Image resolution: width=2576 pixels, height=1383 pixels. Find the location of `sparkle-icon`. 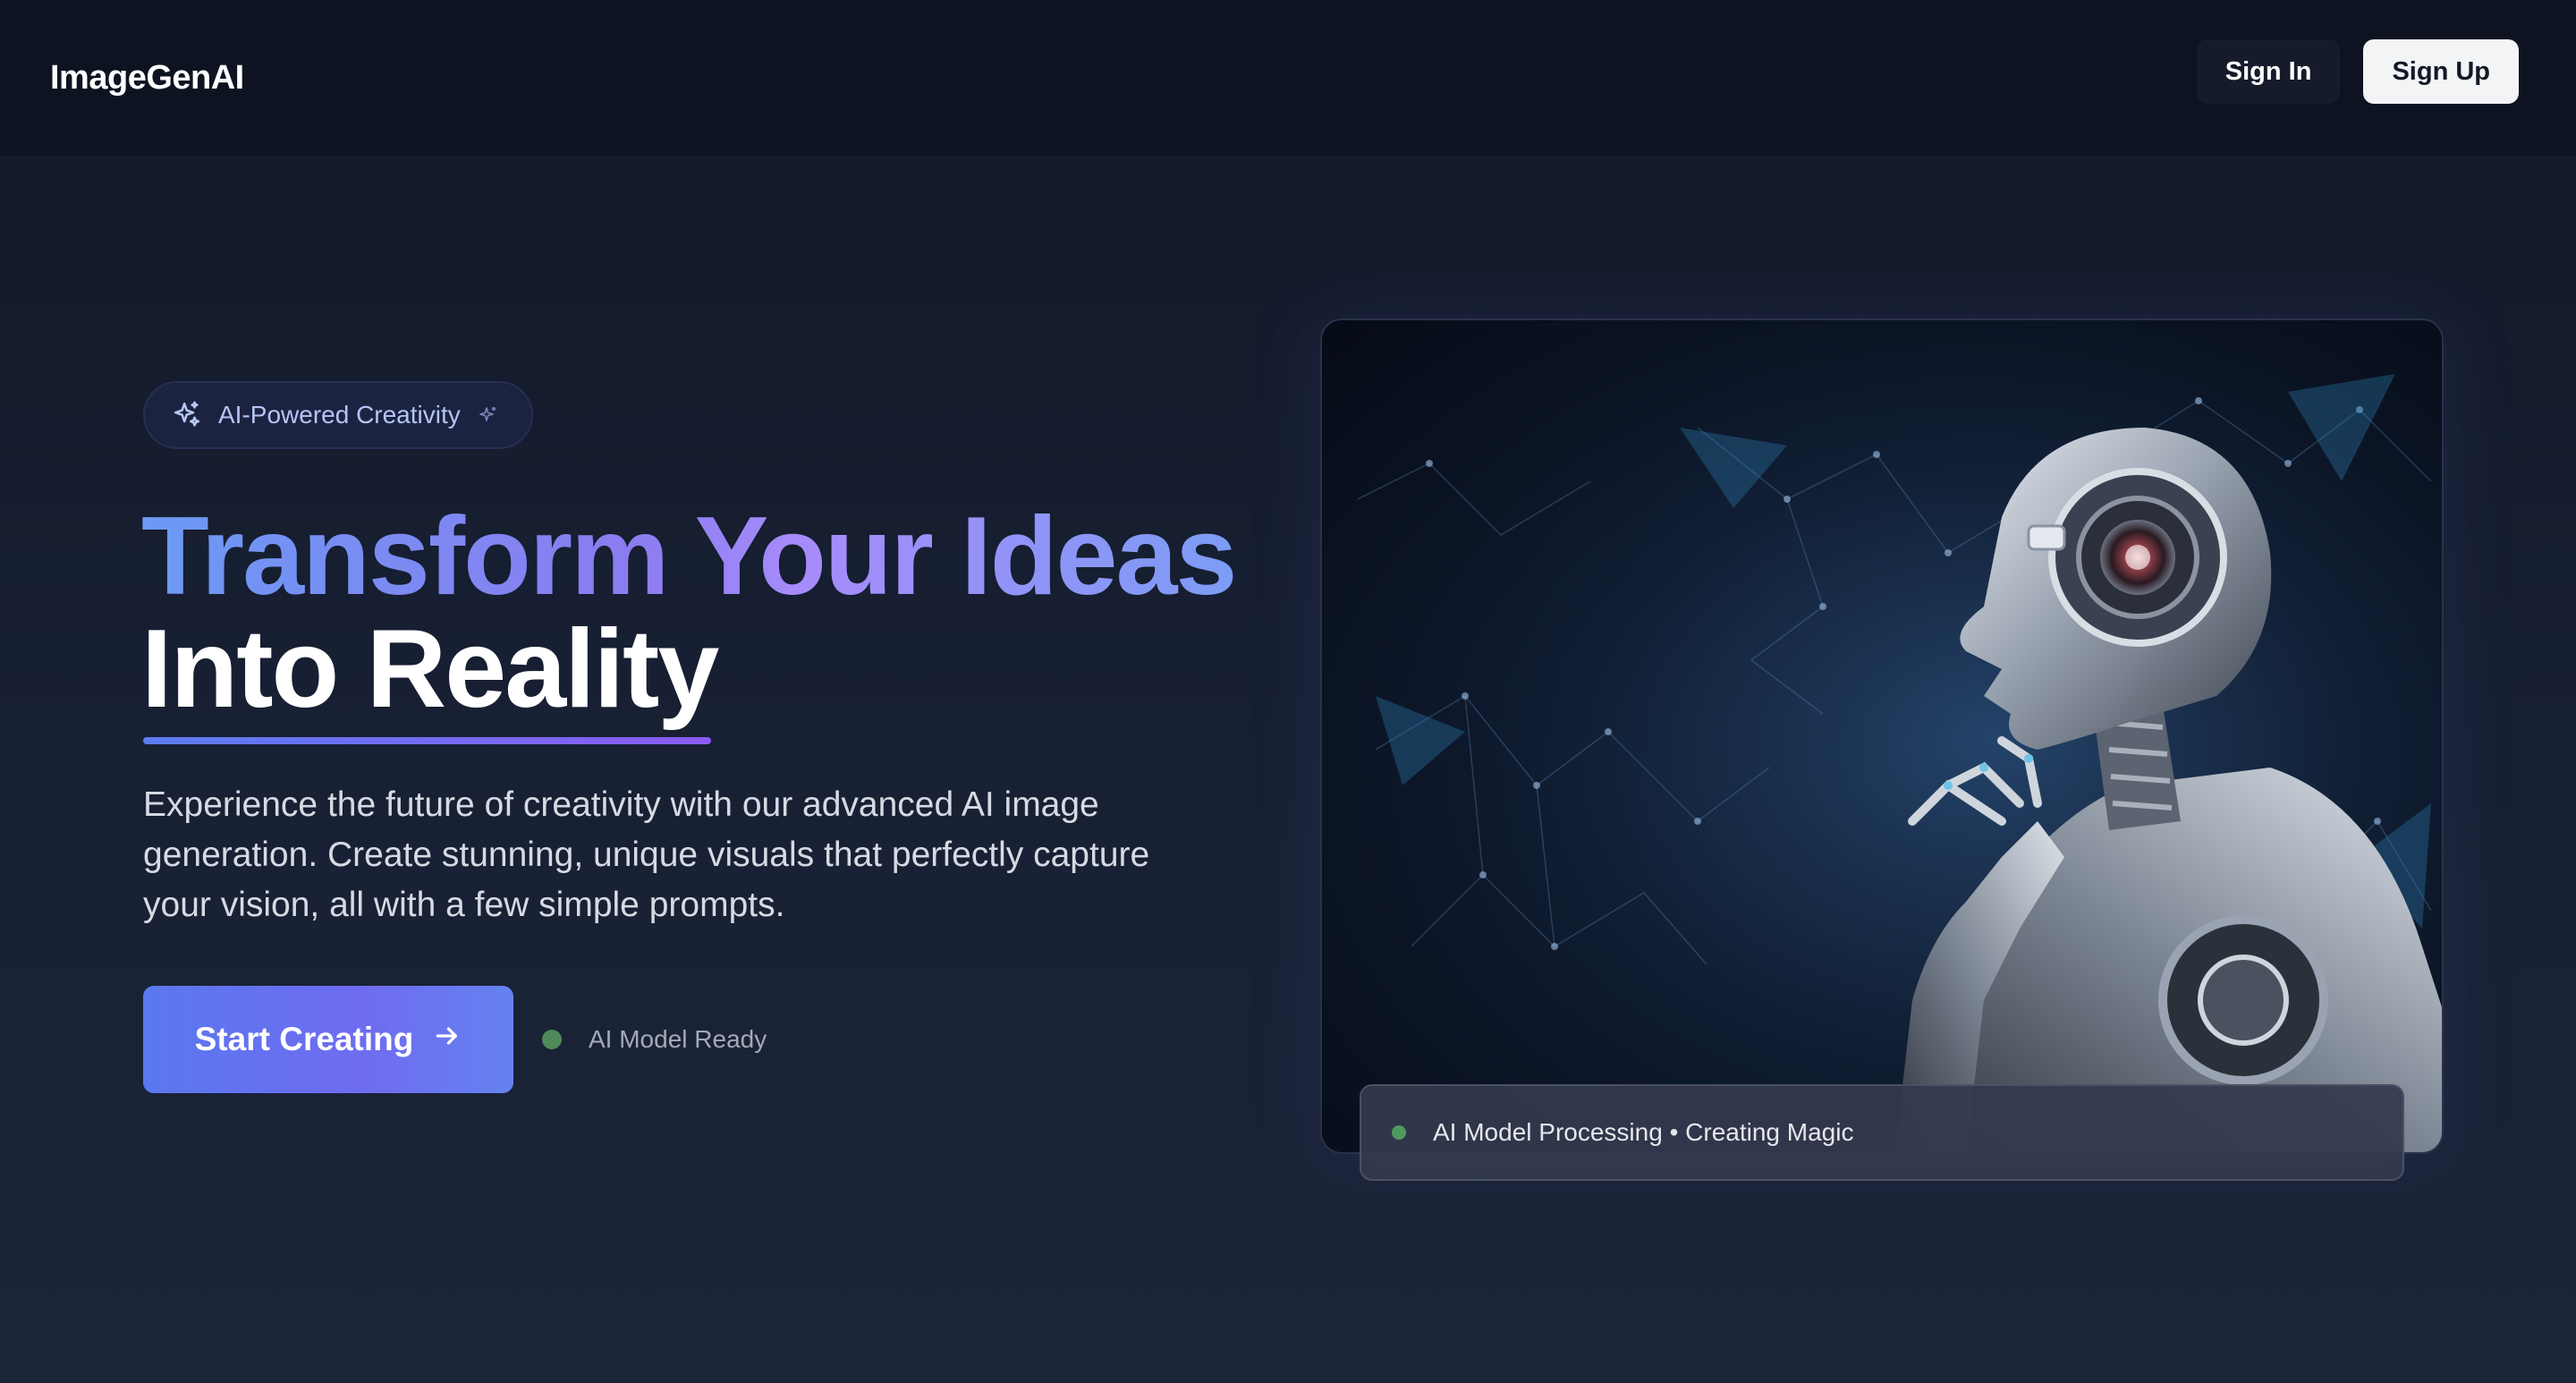

sparkle-icon is located at coordinates (487, 415).